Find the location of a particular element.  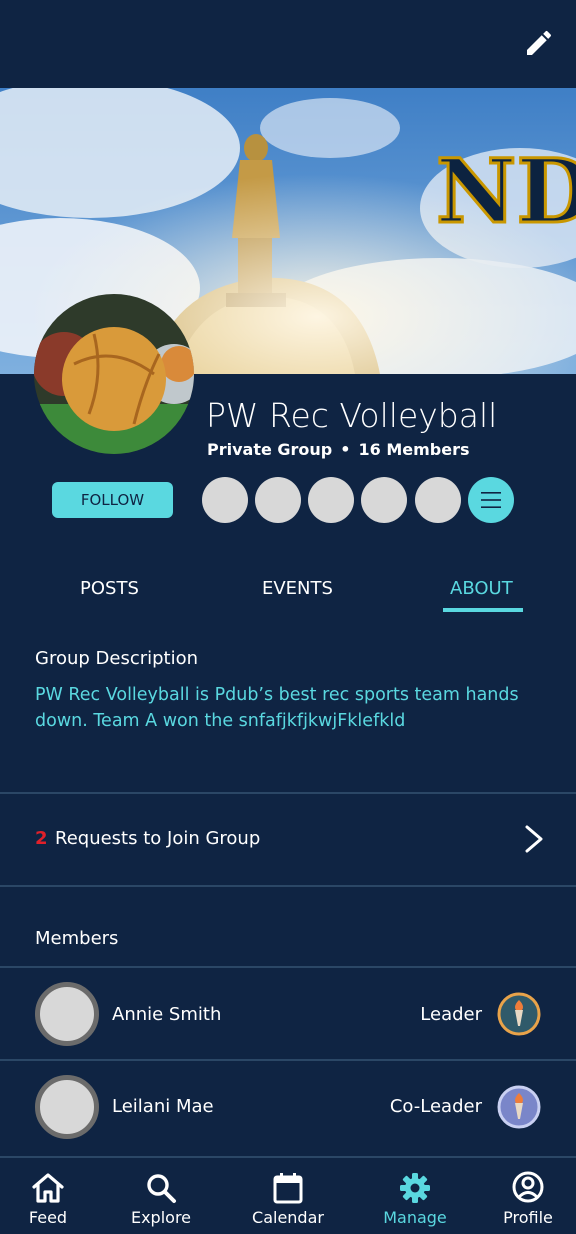

nav-label: Calendar is located at coordinates (288, 1217).